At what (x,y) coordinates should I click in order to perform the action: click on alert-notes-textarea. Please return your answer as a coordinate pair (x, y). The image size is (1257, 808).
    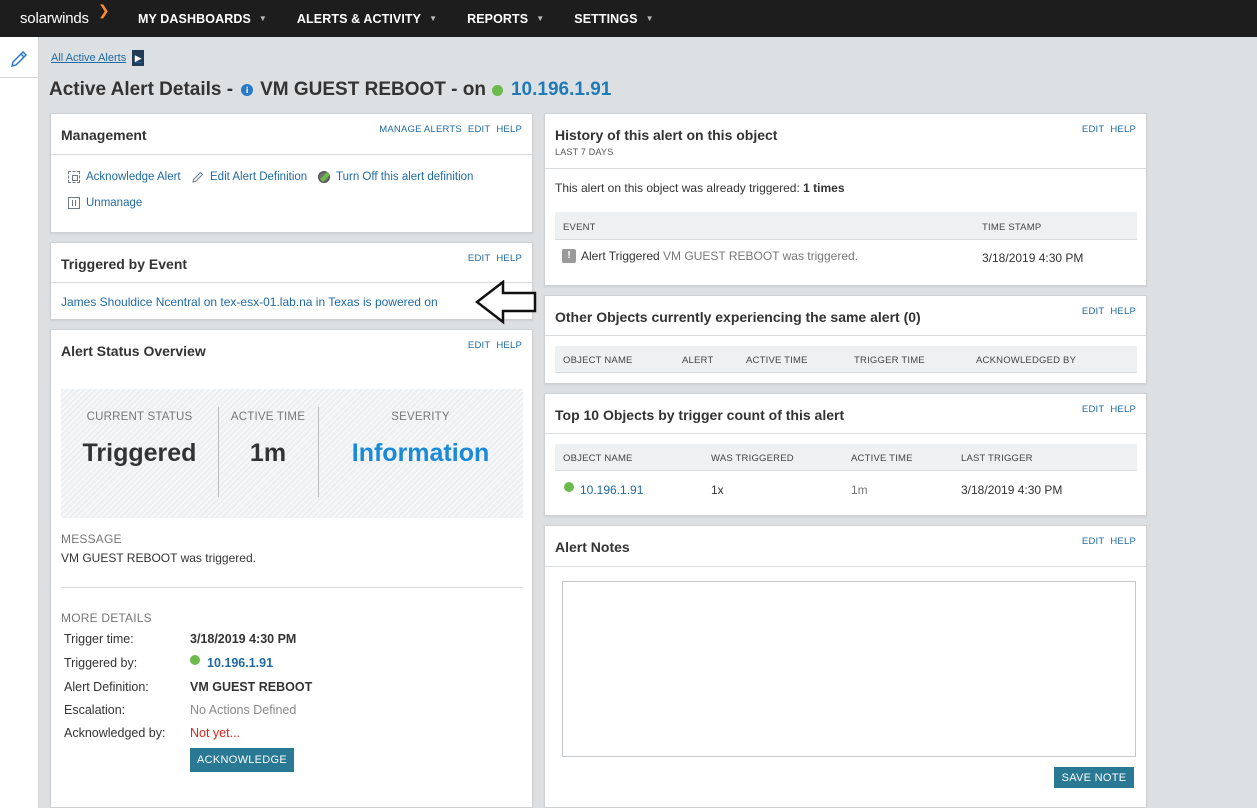
    Looking at the image, I should click on (849, 669).